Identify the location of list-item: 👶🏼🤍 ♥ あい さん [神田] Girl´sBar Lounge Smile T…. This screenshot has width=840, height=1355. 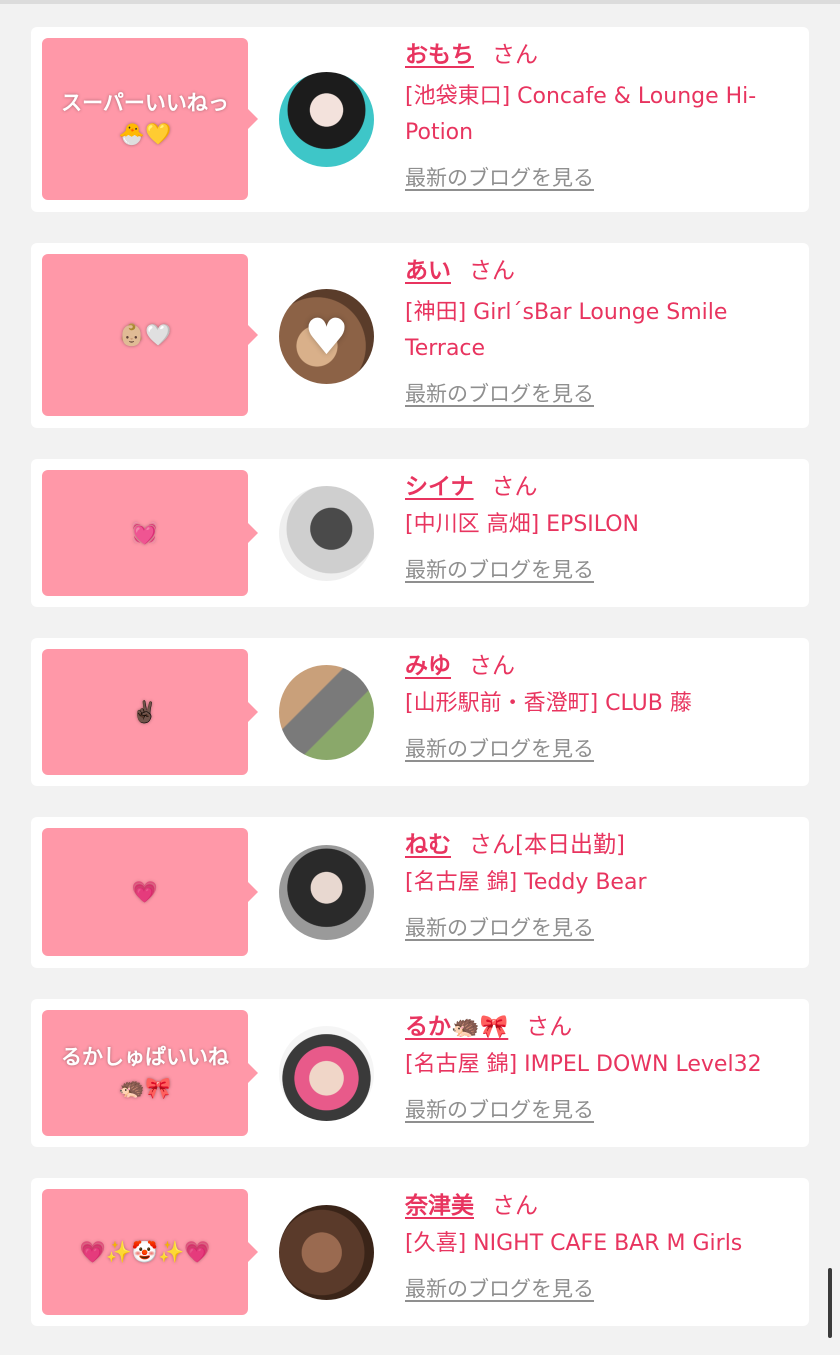
(420, 335).